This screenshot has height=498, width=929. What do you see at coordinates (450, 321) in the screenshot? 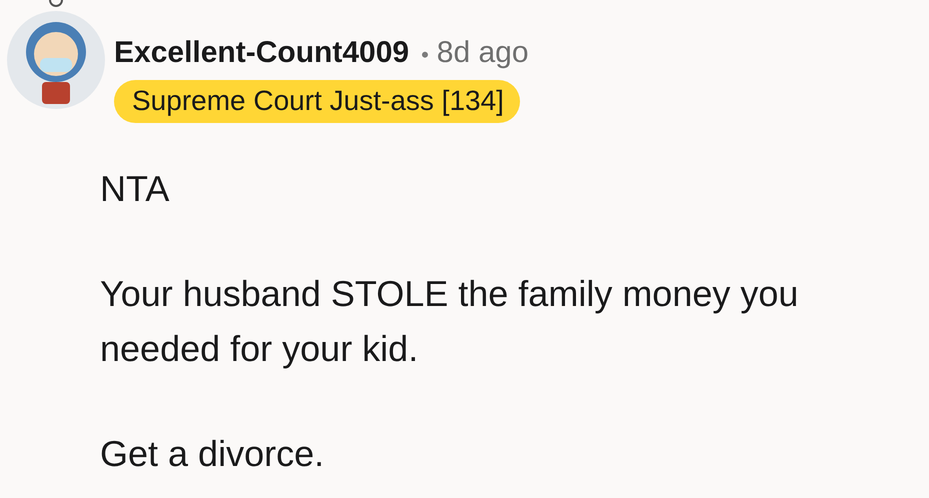
I see `comment-paragraph: Your husband STOLE the family money you needed for your kid.` at bounding box center [450, 321].